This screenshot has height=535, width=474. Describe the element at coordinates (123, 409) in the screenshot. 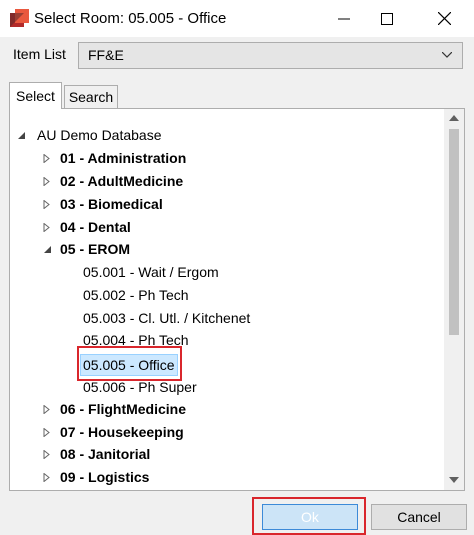

I see `tree-item-label: 06 - FlightMedicine` at that location.